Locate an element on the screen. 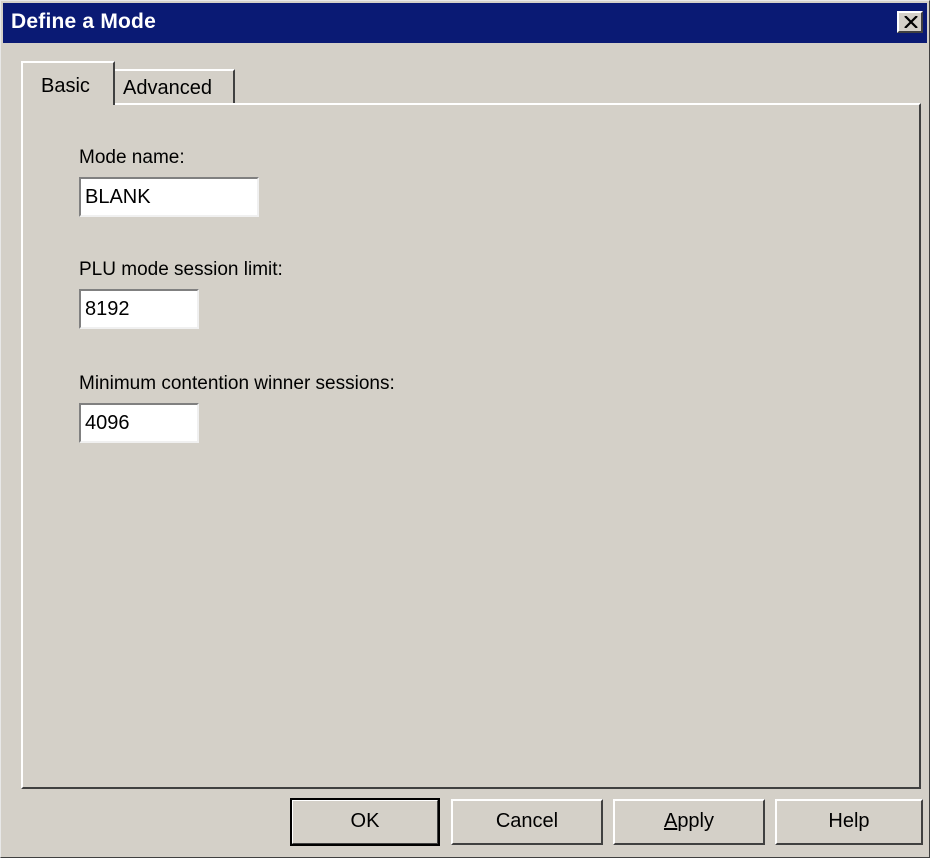  plu-limit-label: PLU mode session limit: is located at coordinates (181, 269).